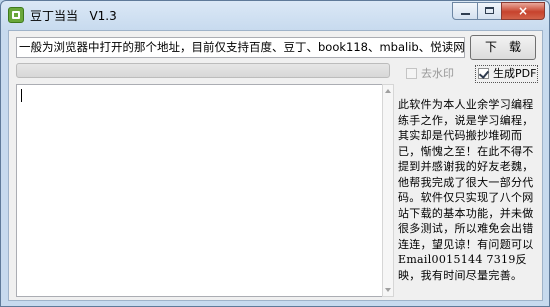  I want to click on maximize-button, so click(489, 11).